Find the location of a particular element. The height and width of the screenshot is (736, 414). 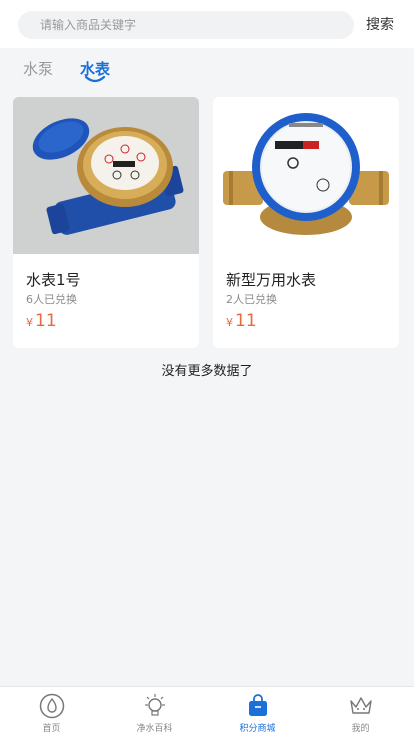

tab-water-pump: 水泵 is located at coordinates (38, 68).